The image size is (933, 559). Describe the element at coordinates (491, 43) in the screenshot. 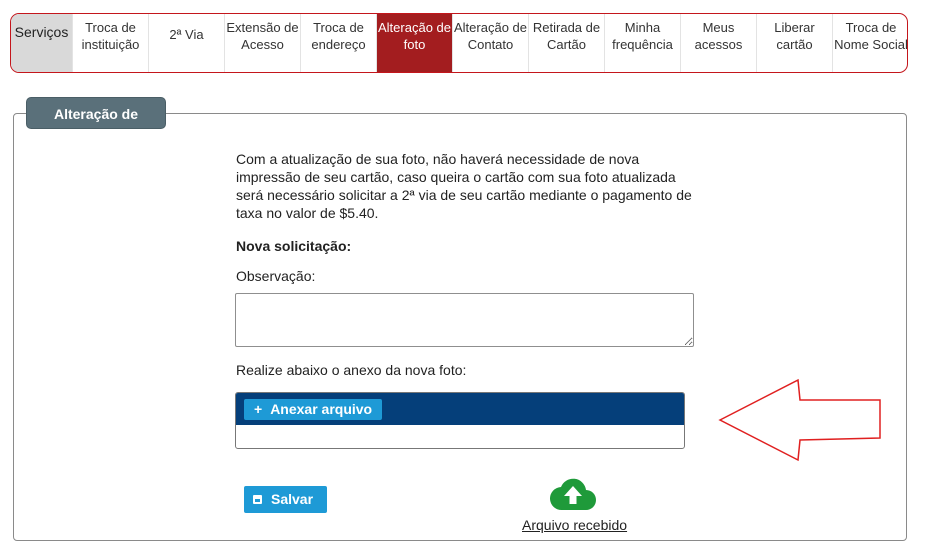

I see `tab-alteracao-contato: Alteração de Contato` at that location.